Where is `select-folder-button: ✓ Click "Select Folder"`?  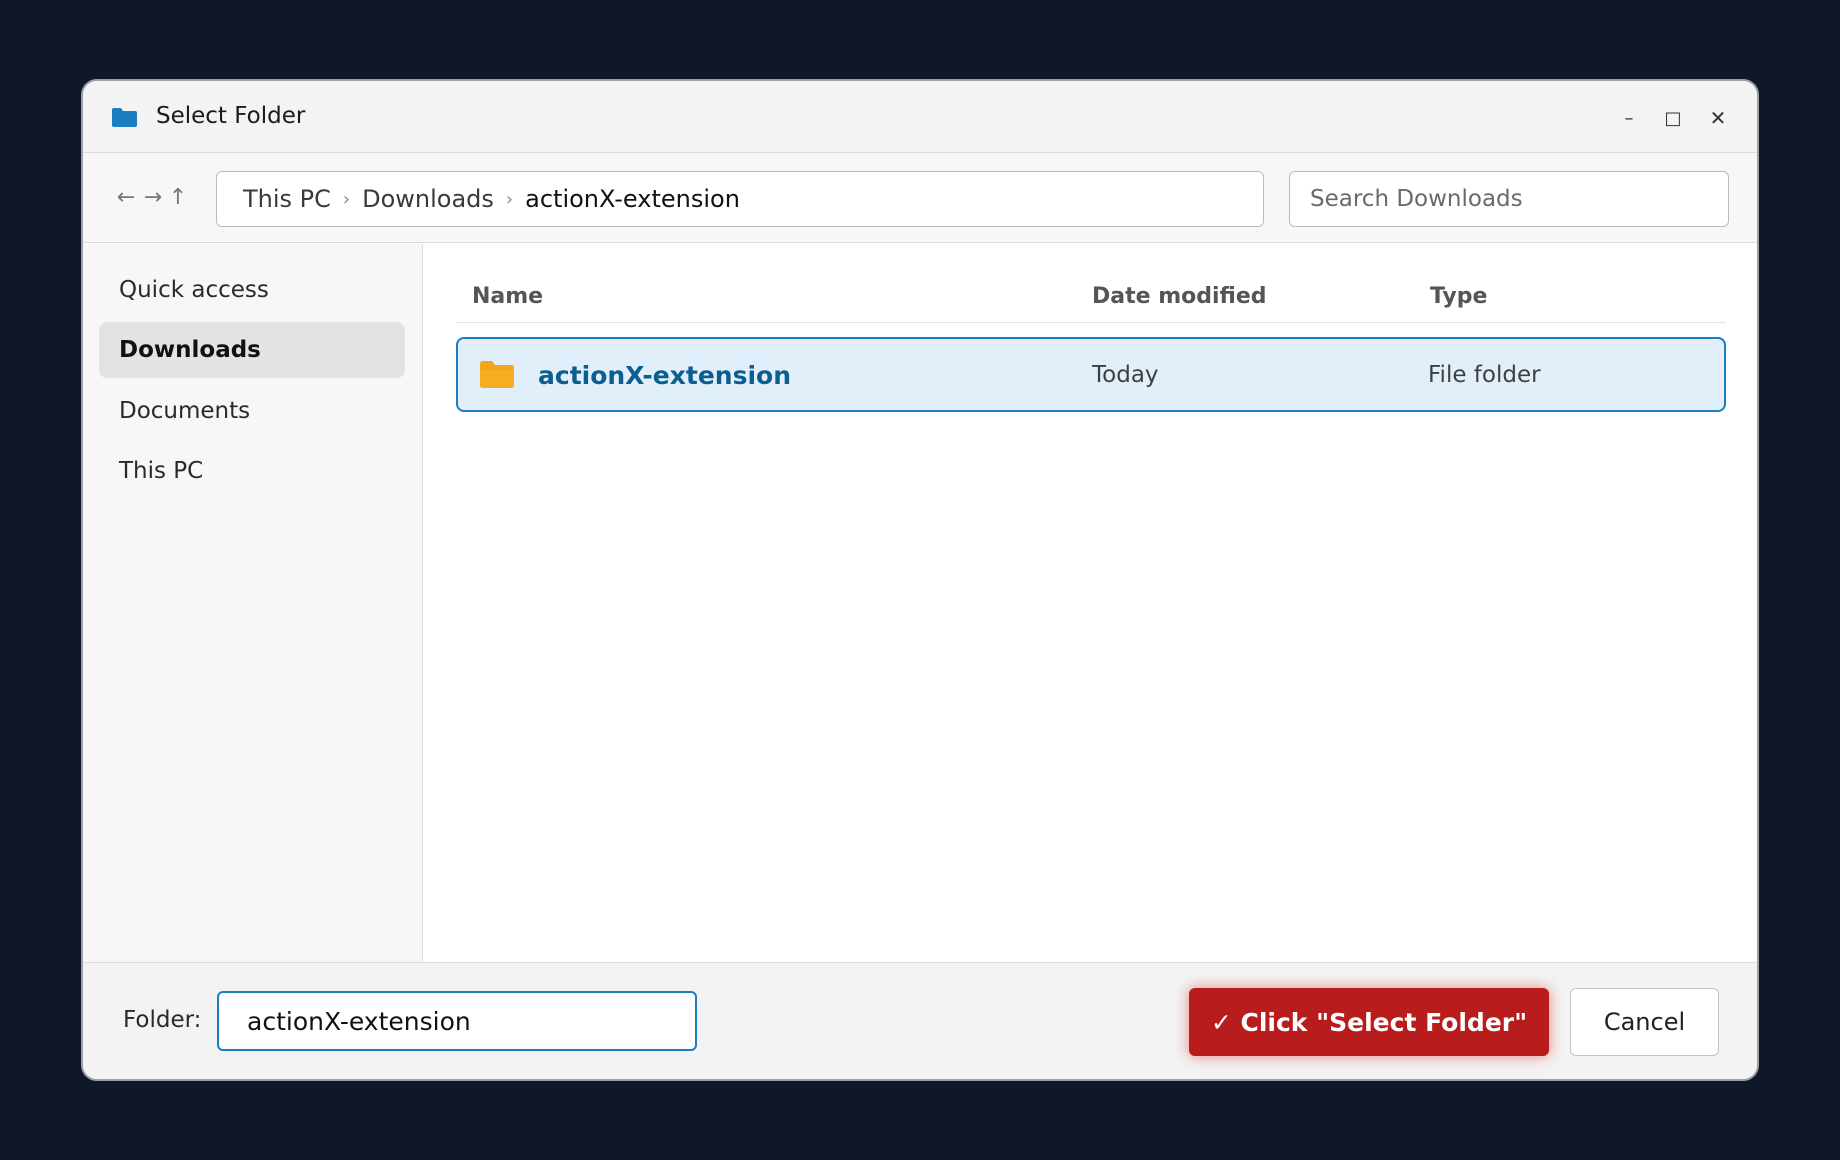 select-folder-button: ✓ Click "Select Folder" is located at coordinates (1369, 1022).